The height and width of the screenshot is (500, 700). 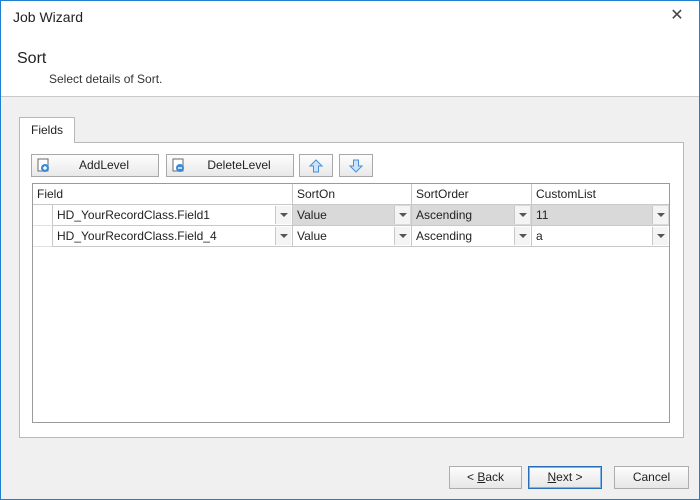 I want to click on grid-header: Field SortOn SortOrder CustomList, so click(x=351, y=194).